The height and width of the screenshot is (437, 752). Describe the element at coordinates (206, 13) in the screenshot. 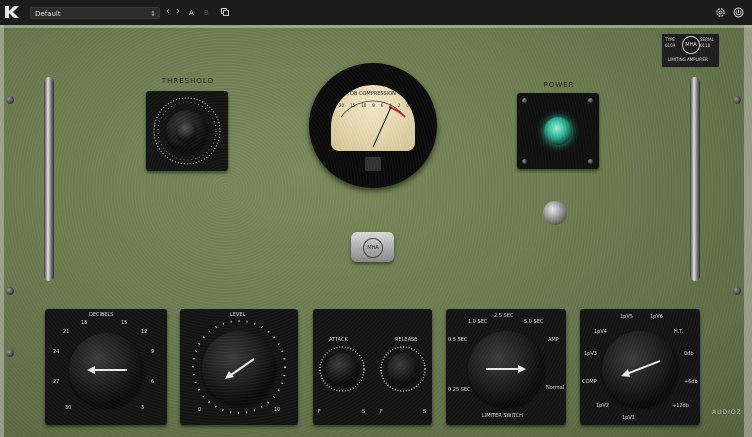

I see `ab-b-indicator: B` at that location.